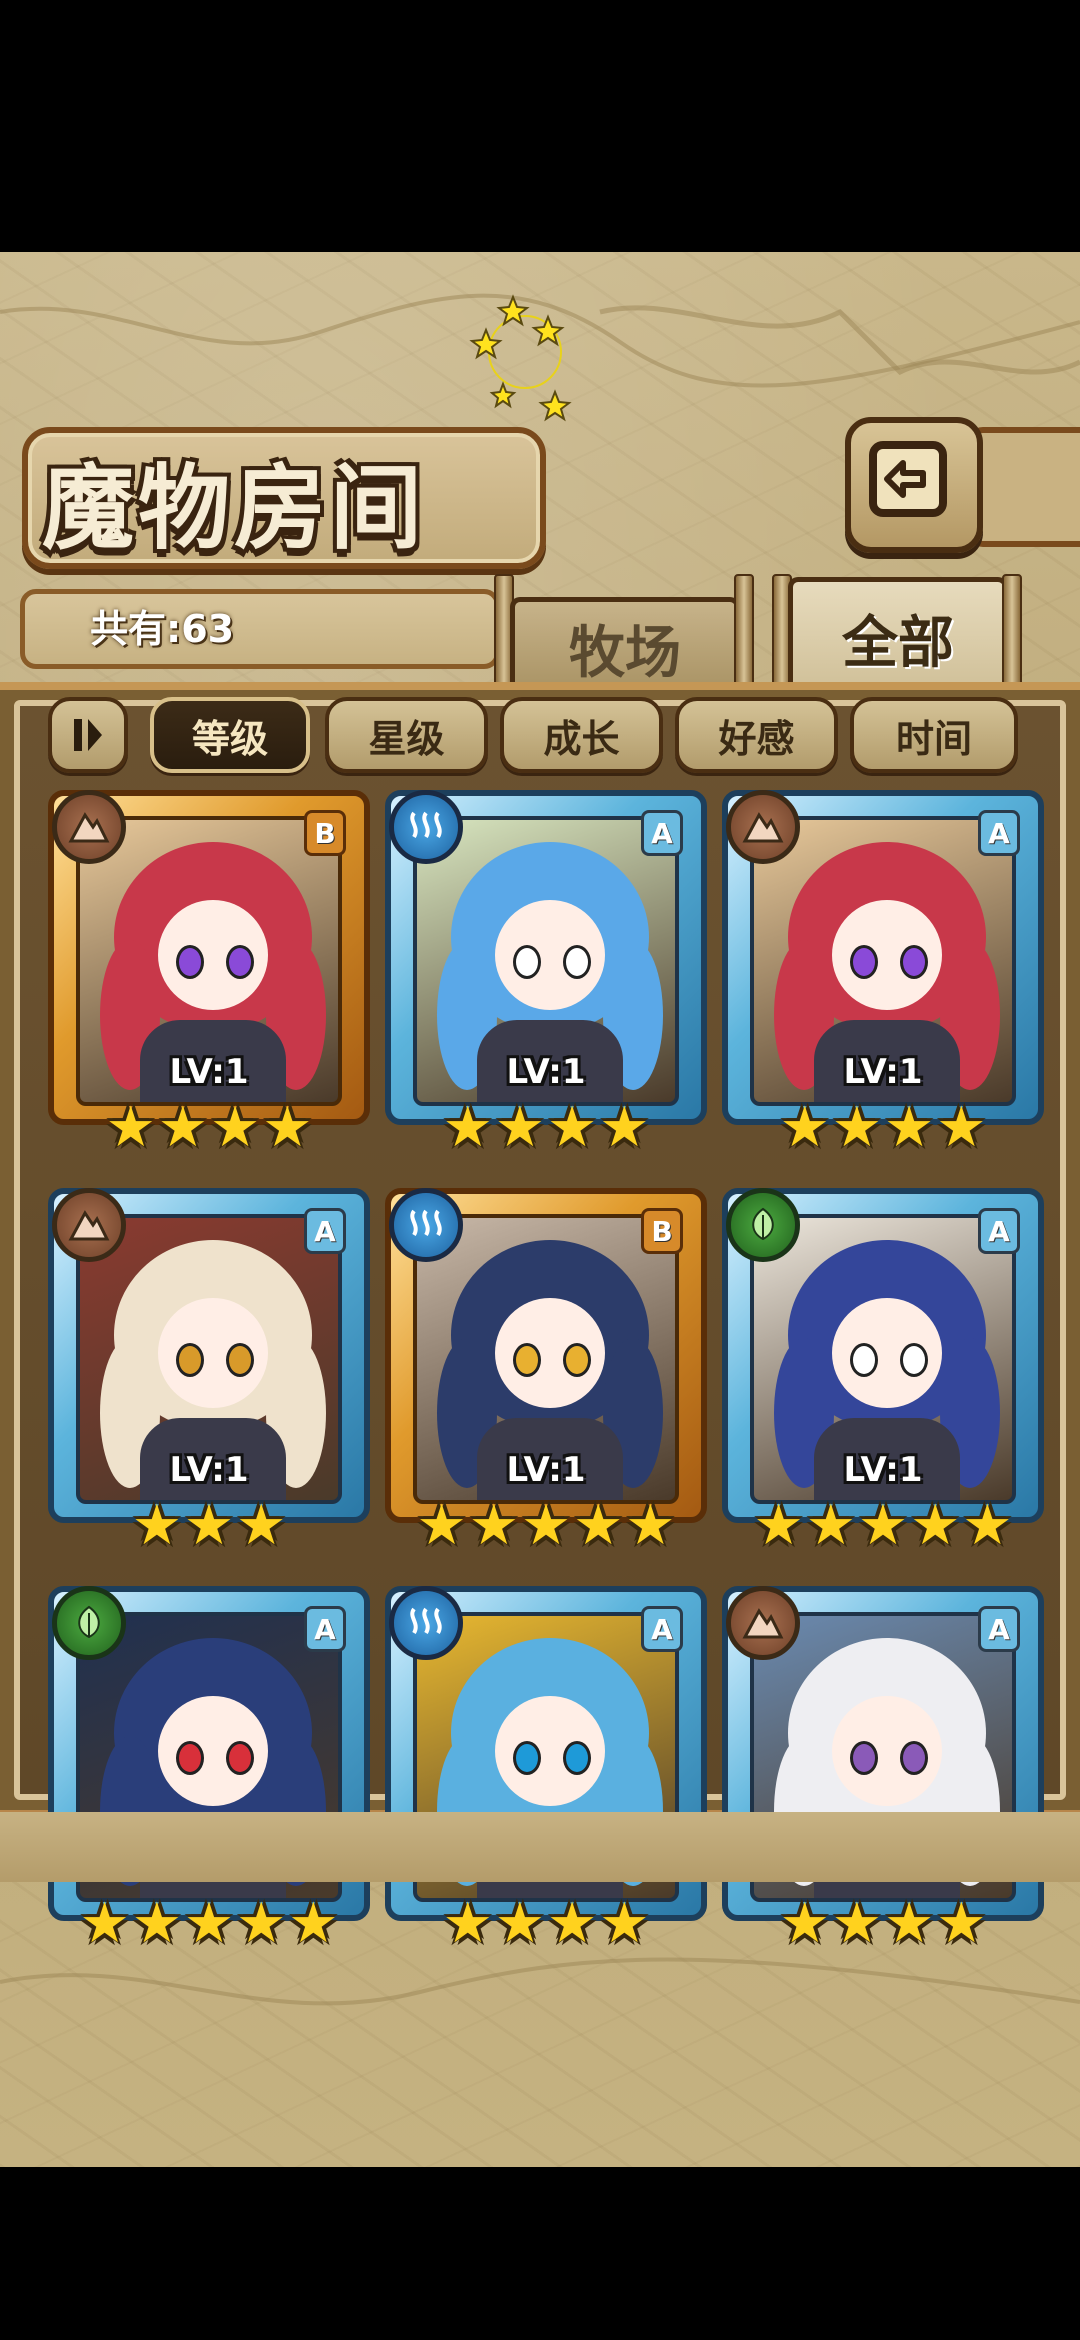 The width and height of the screenshot is (1080, 2340). I want to click on back-button, so click(914, 485).